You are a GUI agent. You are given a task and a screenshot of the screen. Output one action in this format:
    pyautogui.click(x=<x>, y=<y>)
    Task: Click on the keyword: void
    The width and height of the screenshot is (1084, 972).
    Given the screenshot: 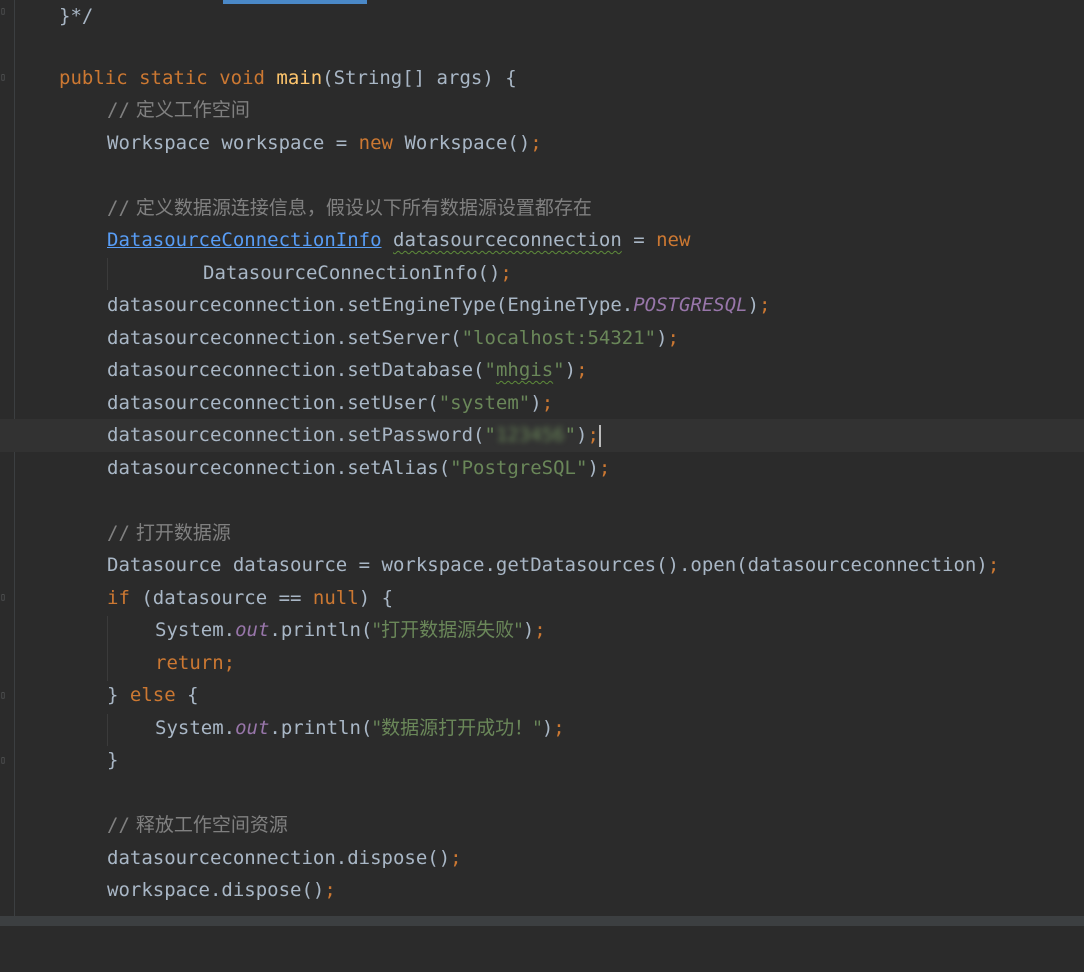 What is the action you would take?
    pyautogui.click(x=242, y=78)
    